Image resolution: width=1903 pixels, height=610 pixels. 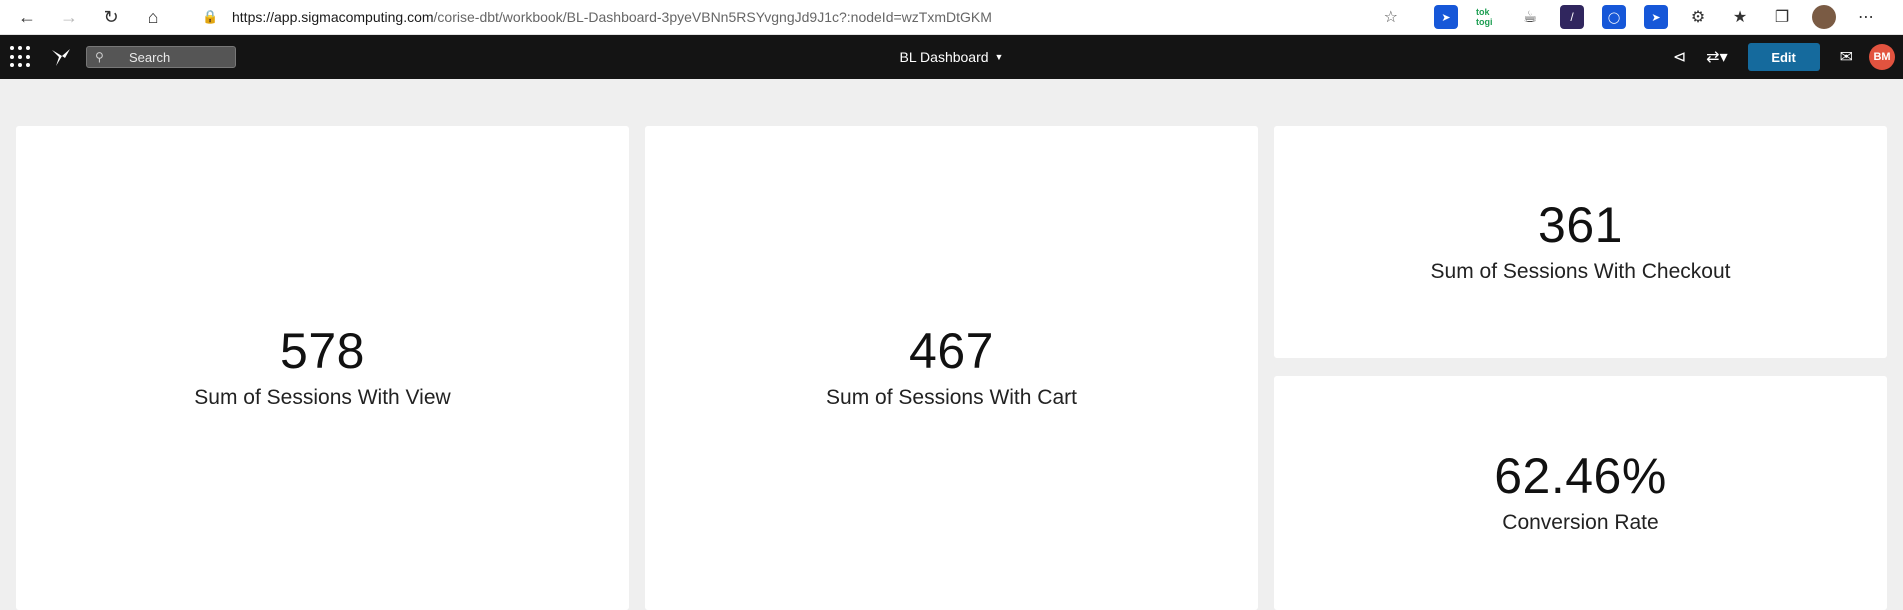 What do you see at coordinates (951, 397) in the screenshot?
I see `kpi-label: Sum of Sessions With Cart` at bounding box center [951, 397].